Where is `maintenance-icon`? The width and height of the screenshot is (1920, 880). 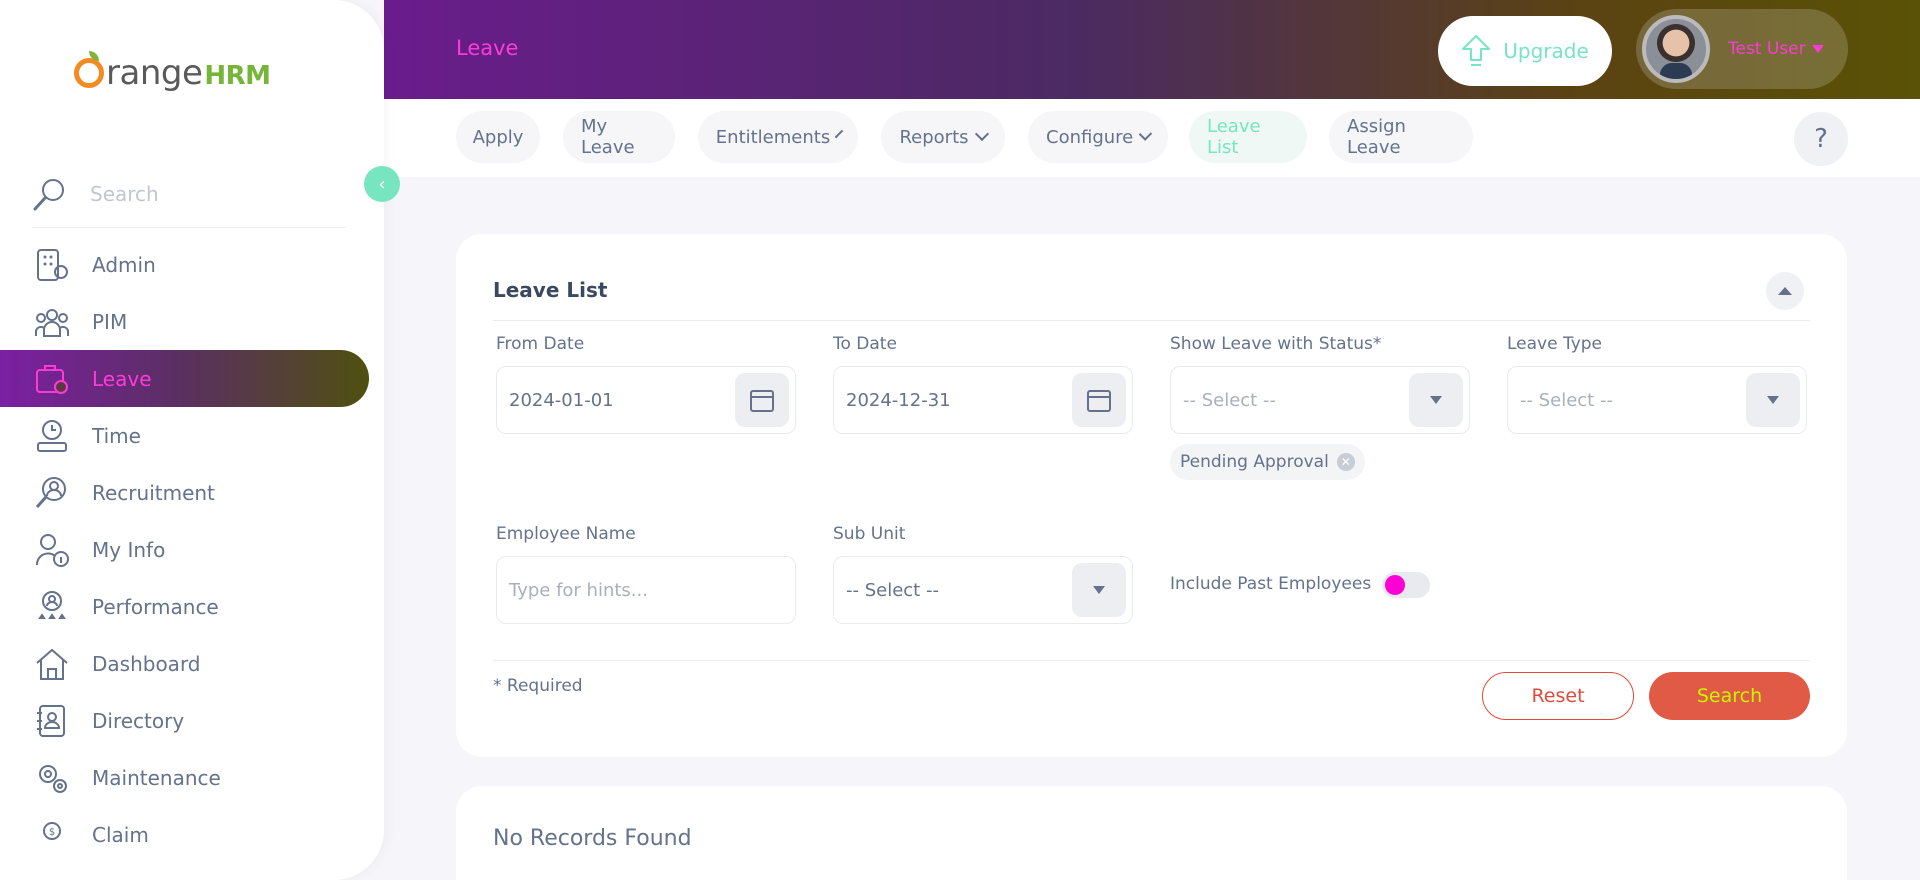 maintenance-icon is located at coordinates (53, 778).